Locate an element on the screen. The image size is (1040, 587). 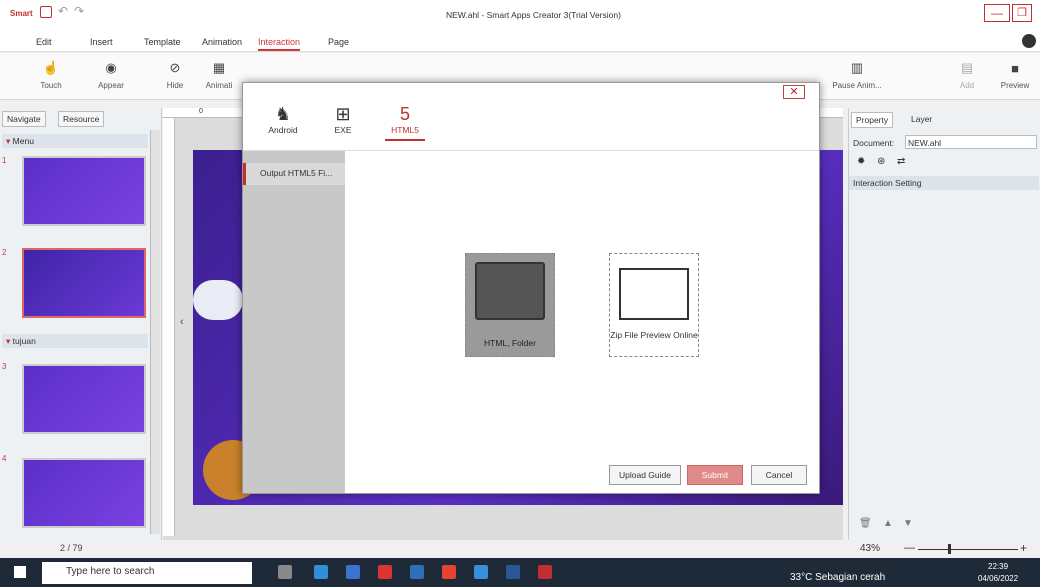
edge-icon is located at coordinates (321, 572).